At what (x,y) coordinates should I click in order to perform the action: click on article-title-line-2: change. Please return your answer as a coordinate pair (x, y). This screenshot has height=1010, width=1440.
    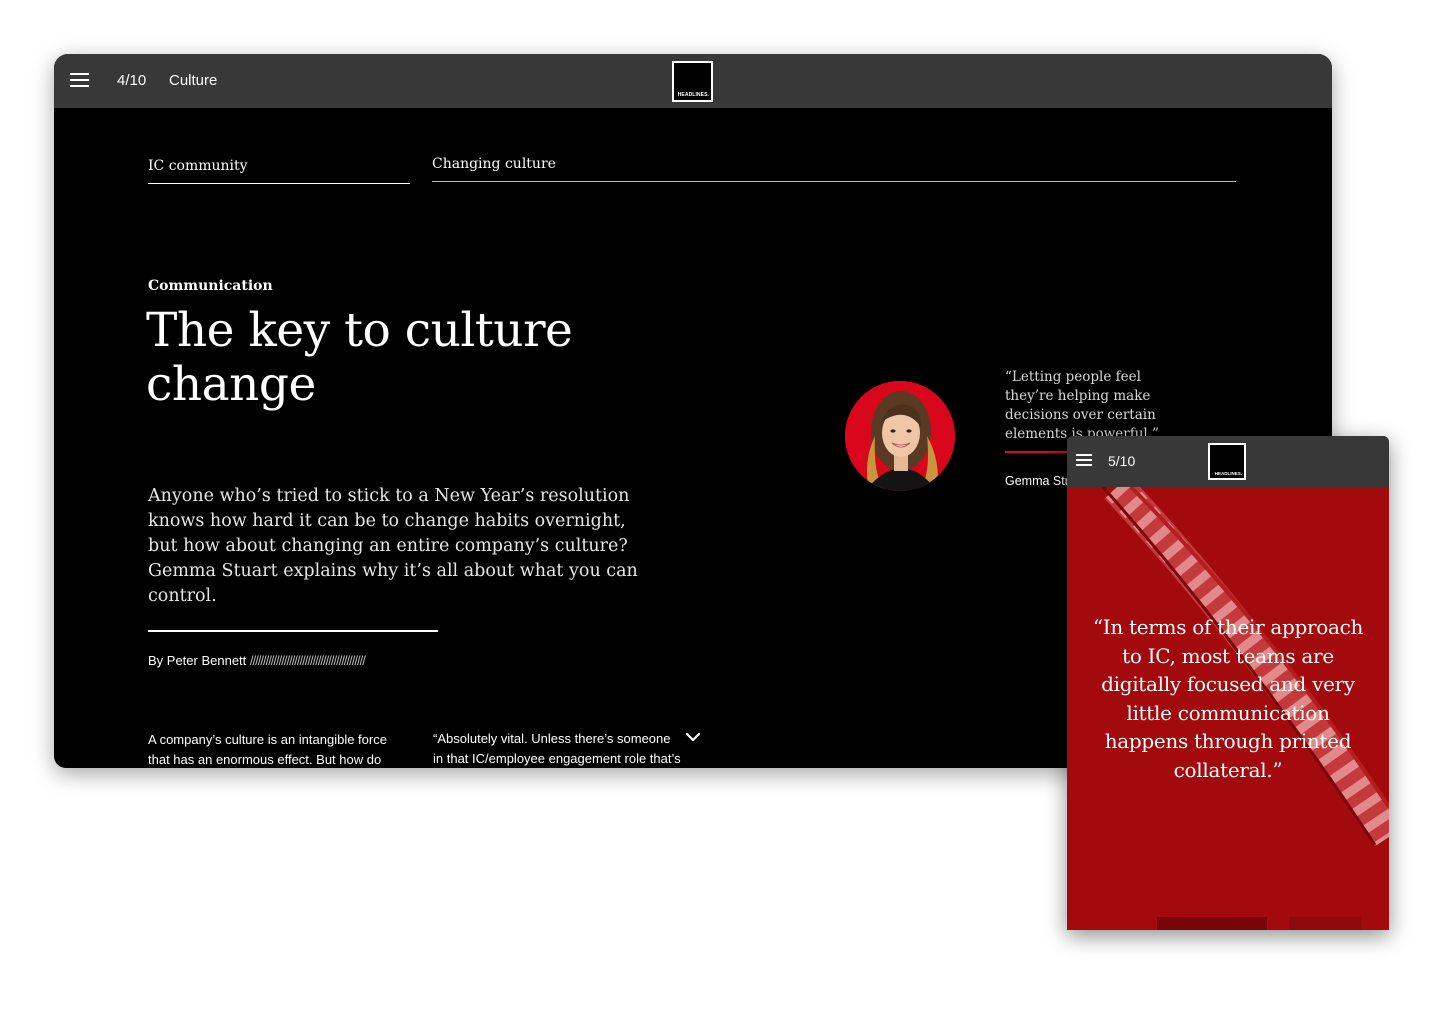
    Looking at the image, I should click on (231, 384).